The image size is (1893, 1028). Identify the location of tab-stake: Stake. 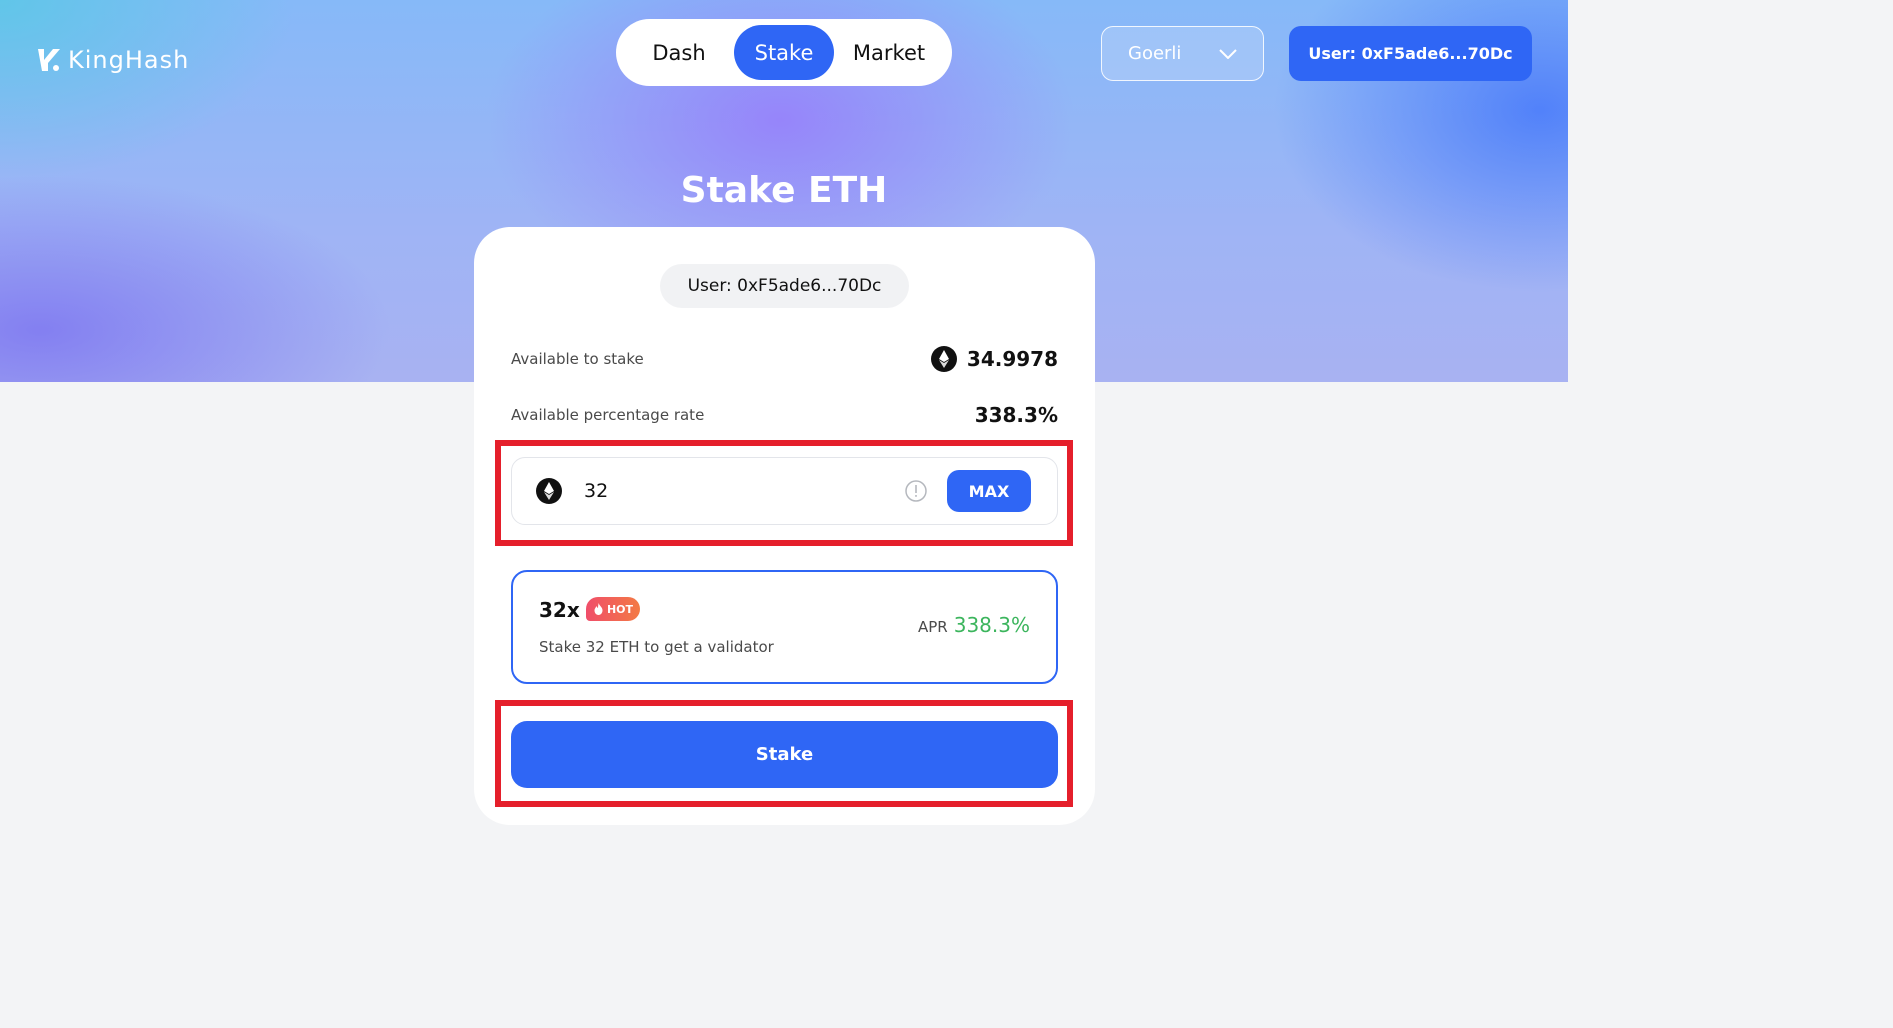
(784, 52).